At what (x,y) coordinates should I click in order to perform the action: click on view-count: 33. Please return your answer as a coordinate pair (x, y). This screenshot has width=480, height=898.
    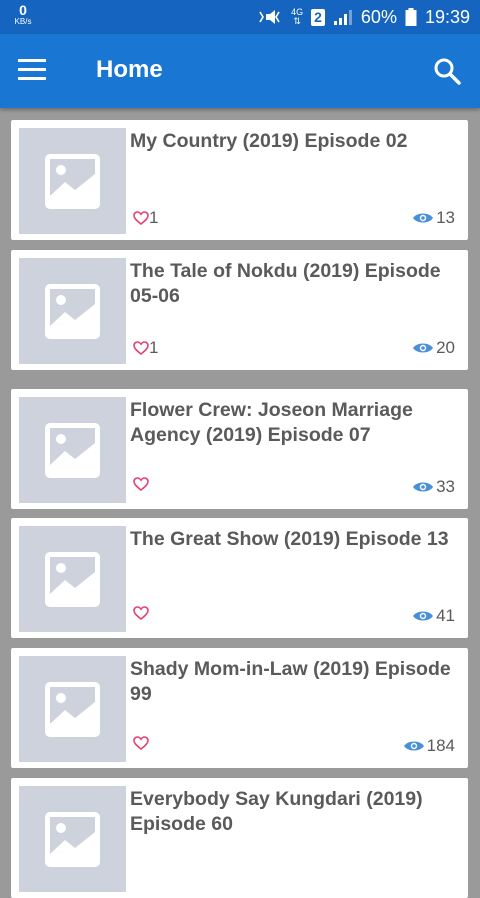
    Looking at the image, I should click on (433, 487).